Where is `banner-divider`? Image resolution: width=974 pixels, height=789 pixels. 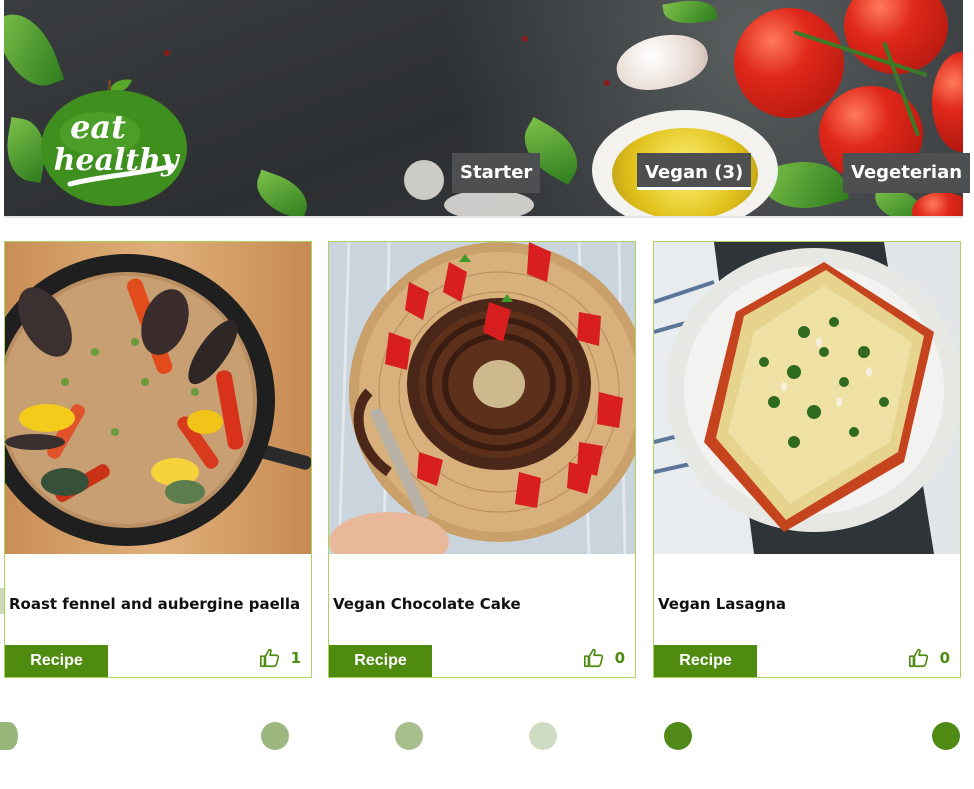 banner-divider is located at coordinates (483, 217).